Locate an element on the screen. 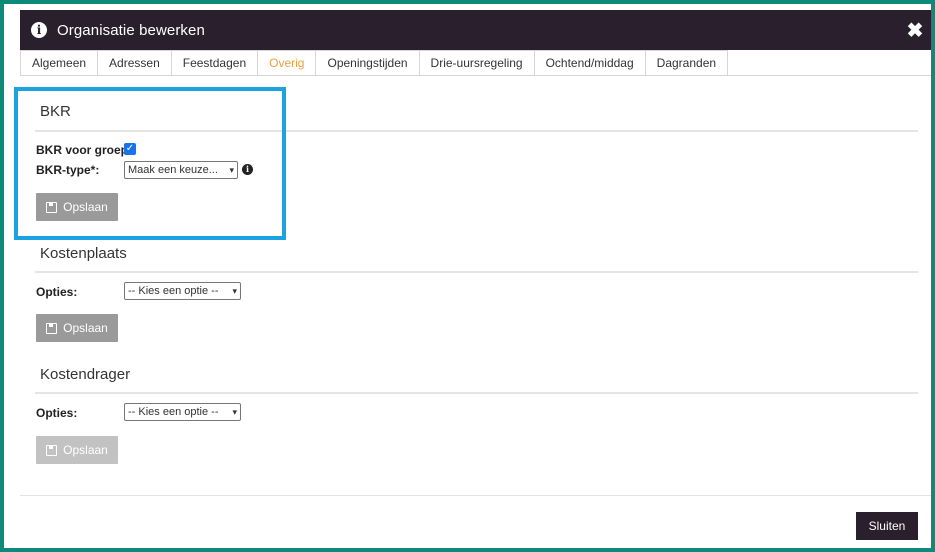 The image size is (935, 552). tab-openingstijden: Openingstijden is located at coordinates (367, 62).